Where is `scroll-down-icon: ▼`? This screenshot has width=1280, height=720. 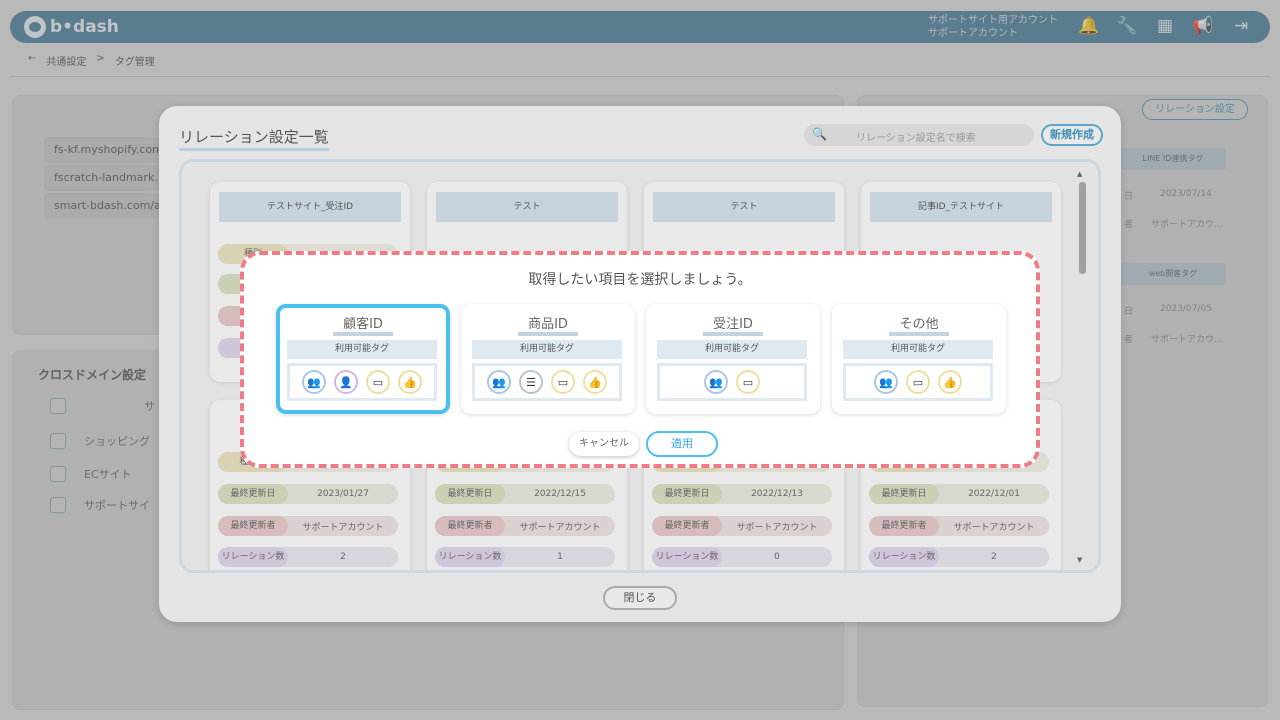 scroll-down-icon: ▼ is located at coordinates (1079, 560).